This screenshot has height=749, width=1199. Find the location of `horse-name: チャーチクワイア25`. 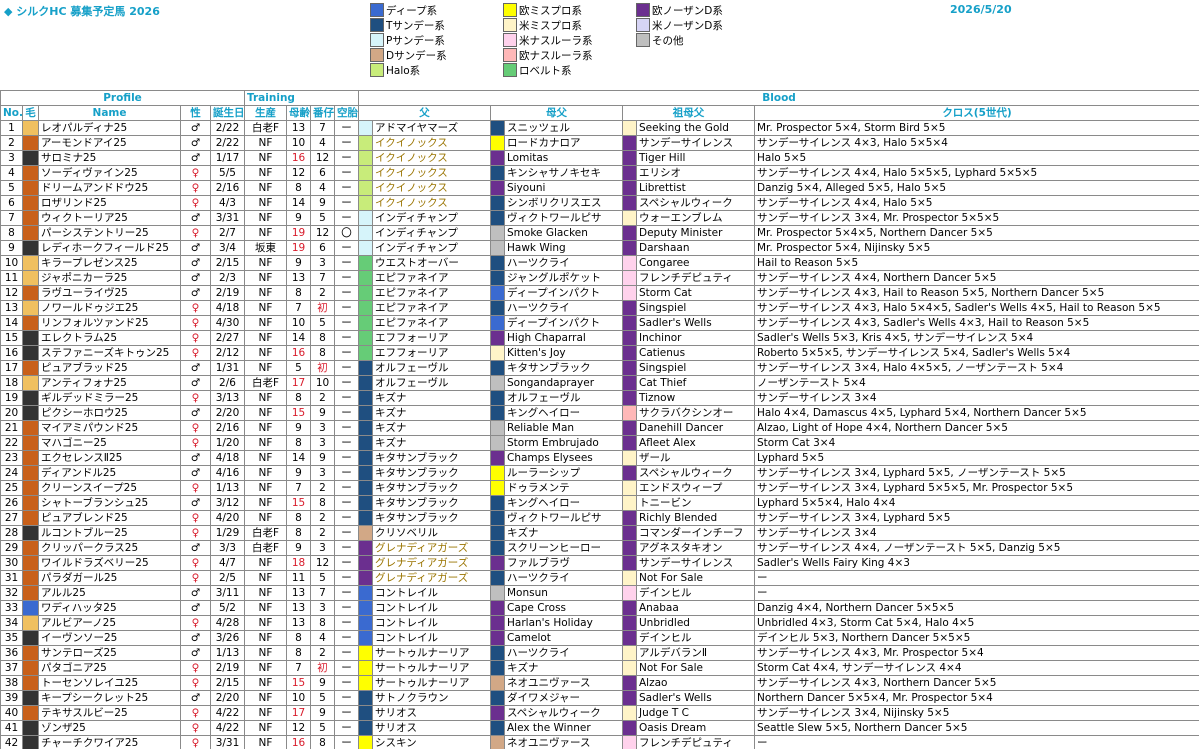

horse-name: チャーチクワイア25 is located at coordinates (109, 742).